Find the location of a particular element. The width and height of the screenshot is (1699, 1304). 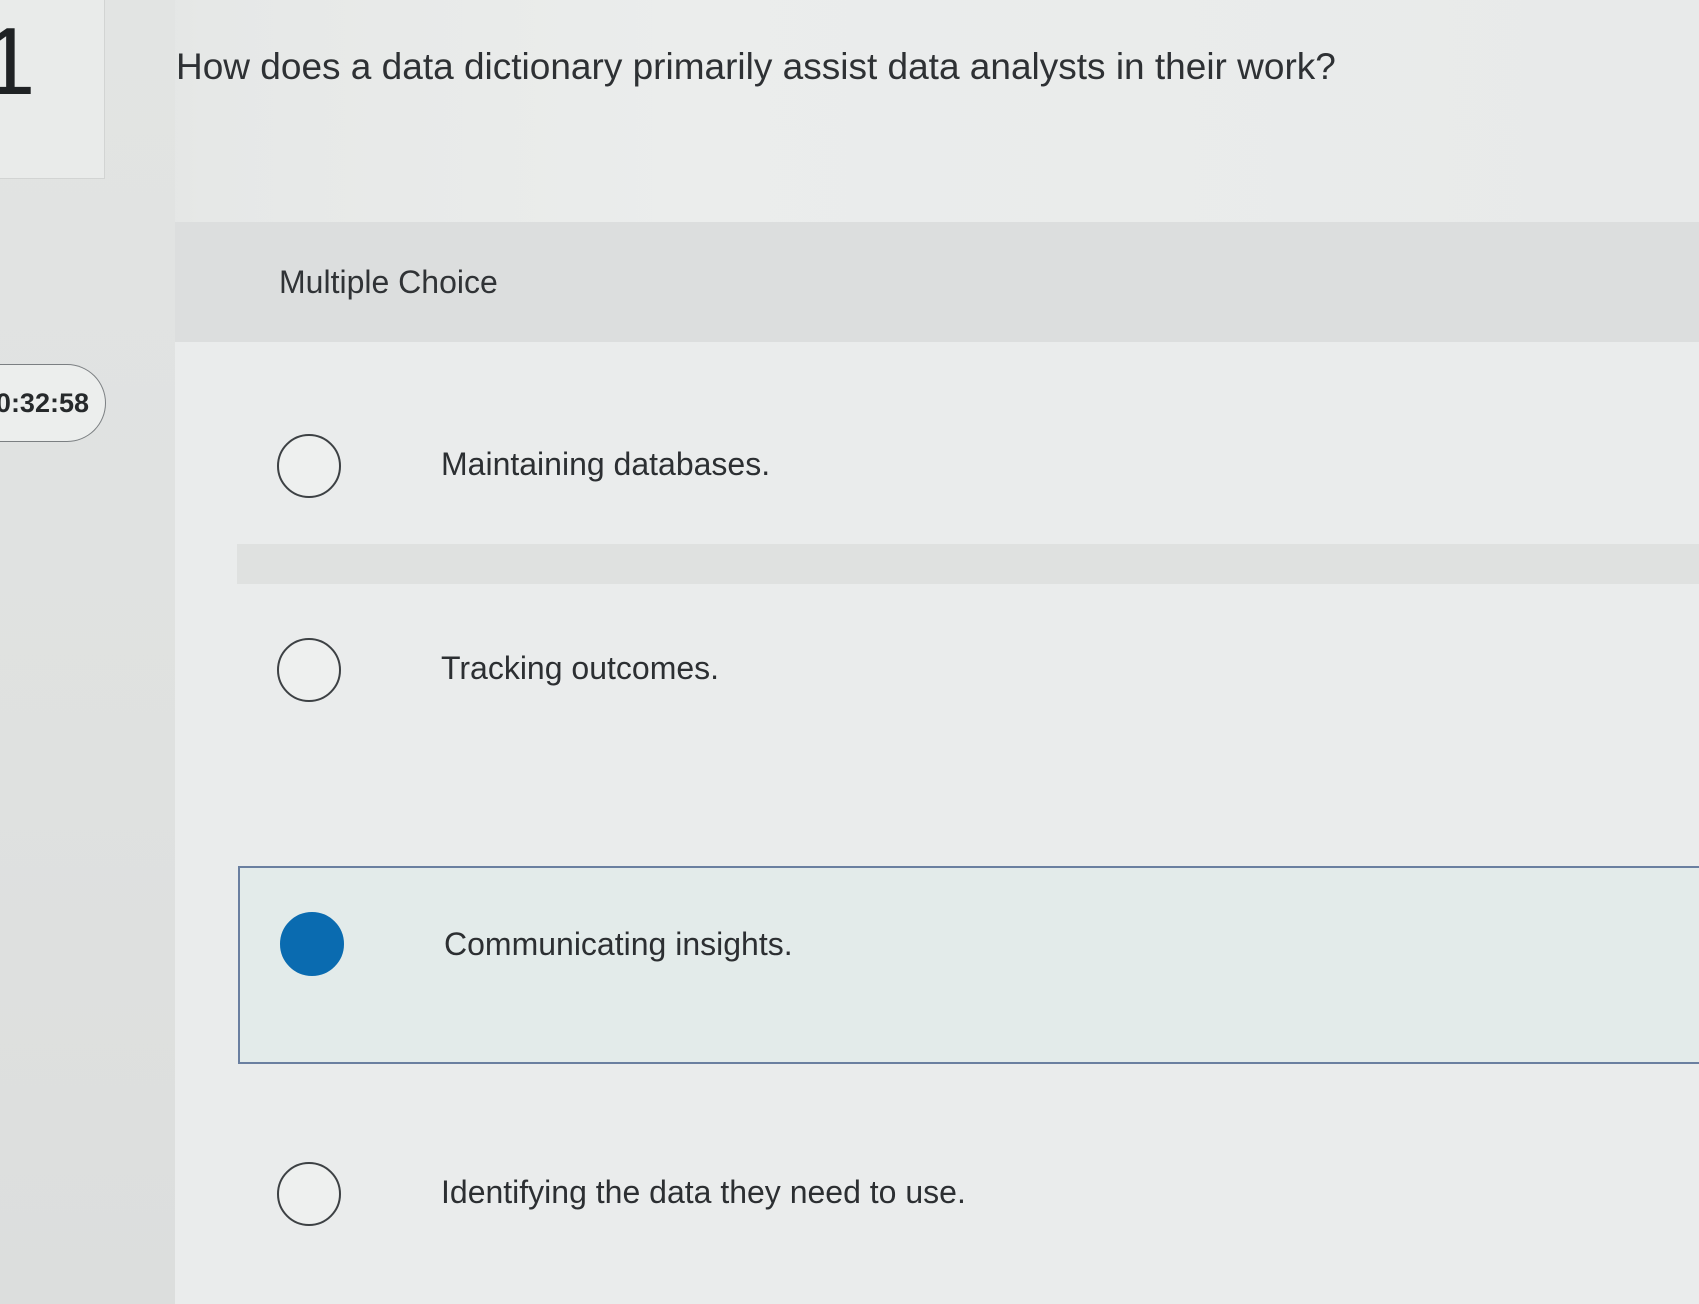

timer-badge: 0:32:58 is located at coordinates (53, 403).